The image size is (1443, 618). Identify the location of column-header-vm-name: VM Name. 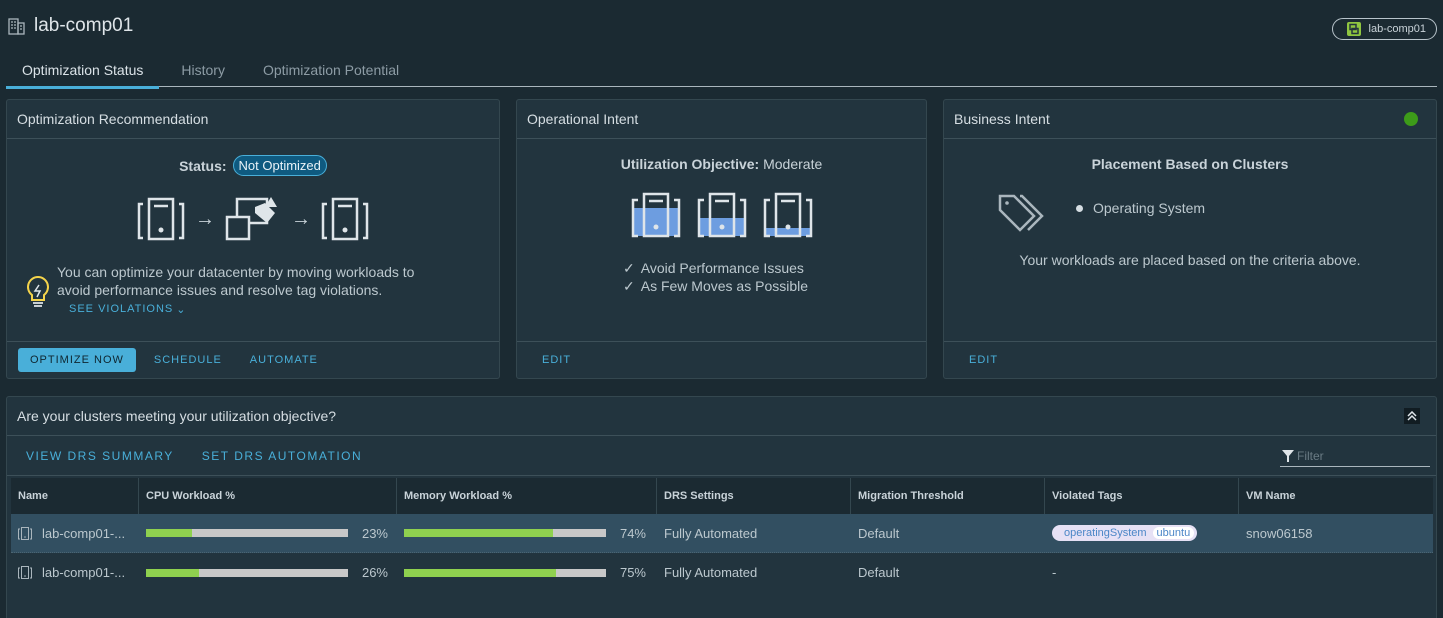
(1336, 496).